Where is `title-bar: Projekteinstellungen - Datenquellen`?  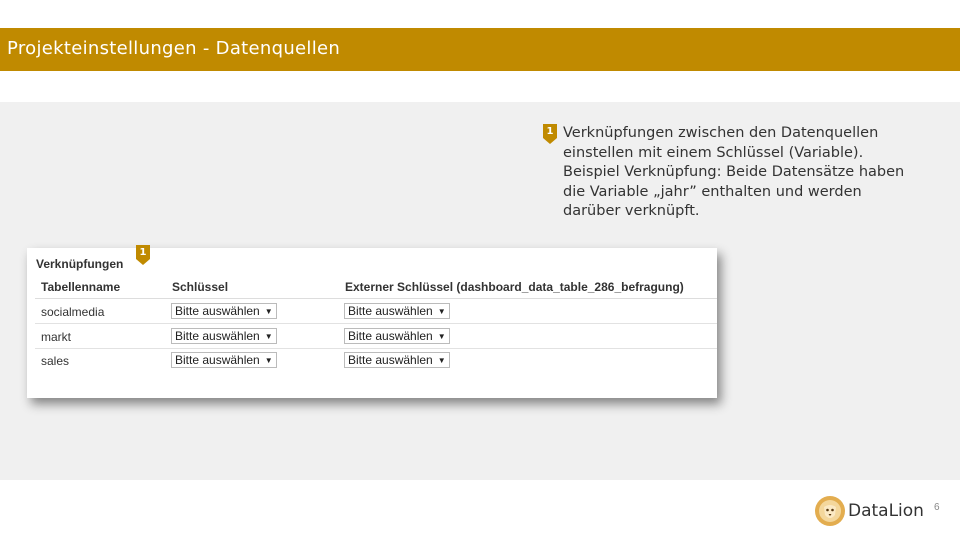 title-bar: Projekteinstellungen - Datenquellen is located at coordinates (480, 49).